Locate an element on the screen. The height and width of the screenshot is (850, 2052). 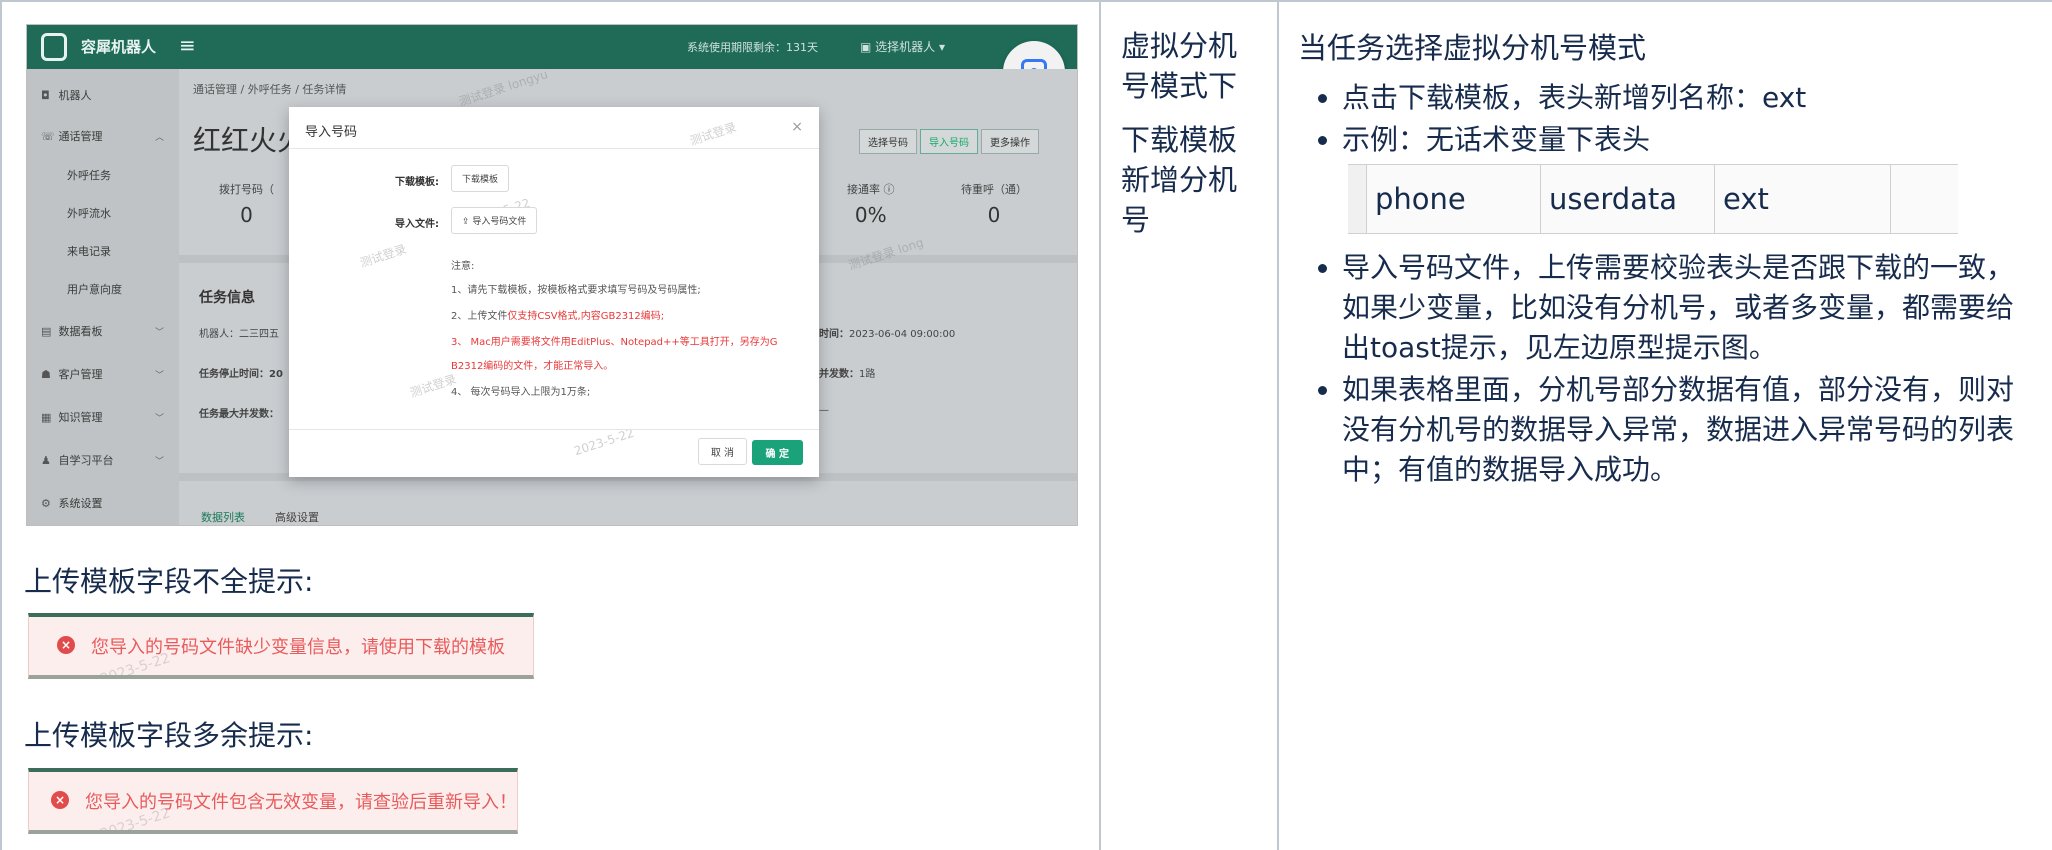
sidebar-item-robot: ◘ 机器人 is located at coordinates (66, 95).